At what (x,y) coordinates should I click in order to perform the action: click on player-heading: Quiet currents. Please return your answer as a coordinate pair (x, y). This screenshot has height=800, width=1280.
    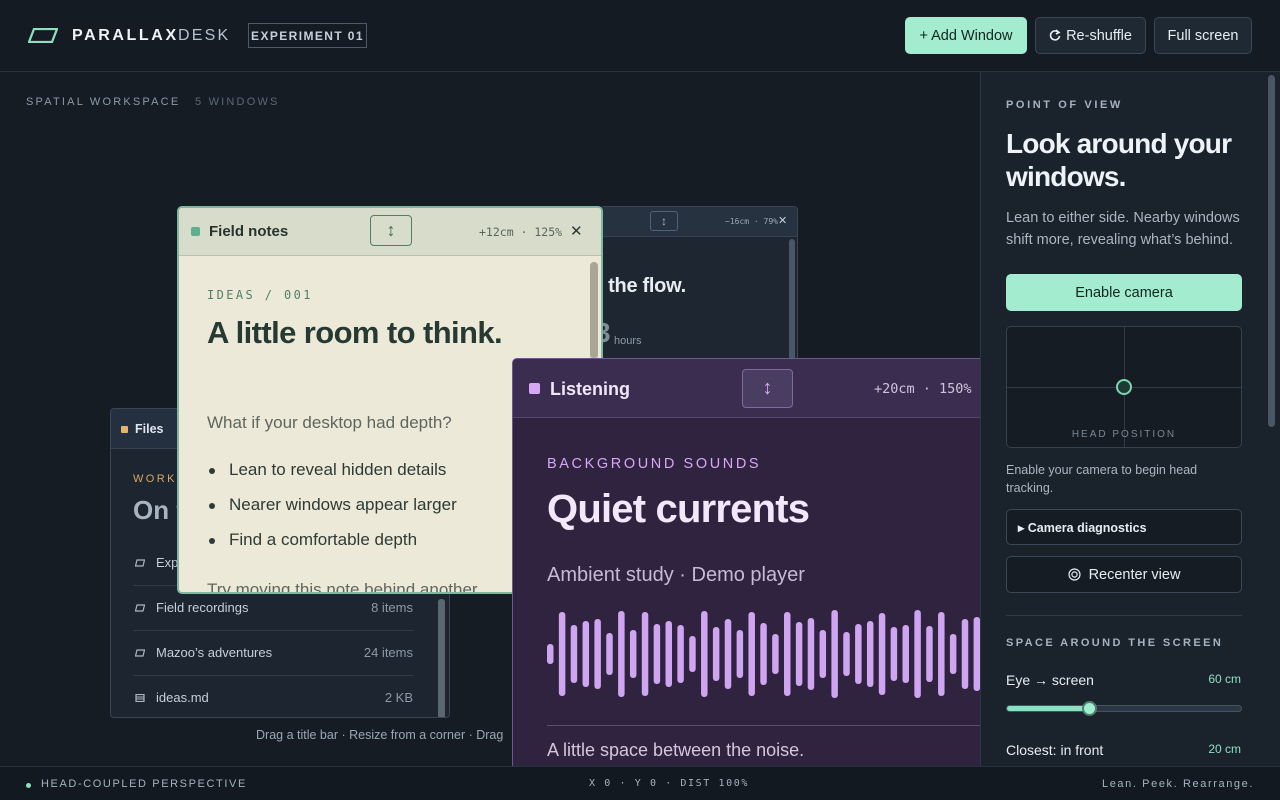
    Looking at the image, I should click on (678, 509).